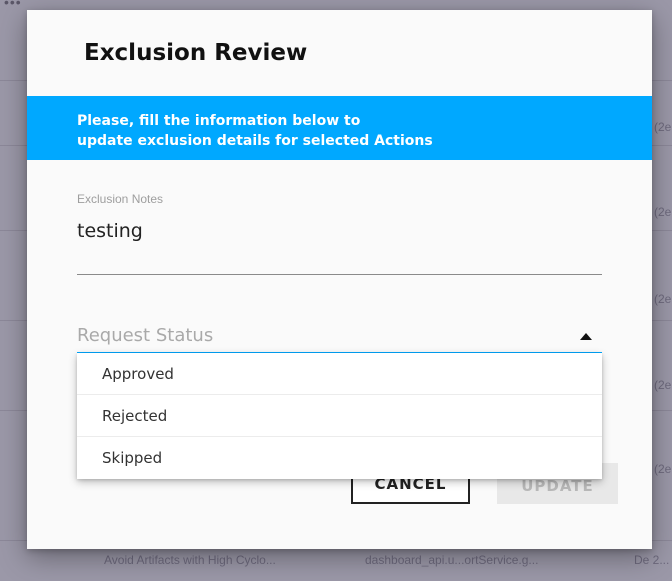 The image size is (672, 581). Describe the element at coordinates (339, 274) in the screenshot. I see `exclusion-notes-underline` at that location.